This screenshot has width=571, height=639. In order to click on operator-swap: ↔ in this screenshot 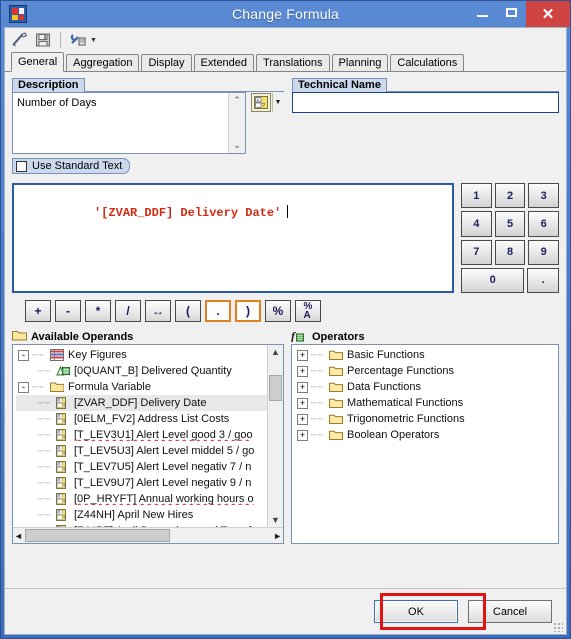, I will do `click(158, 311)`.